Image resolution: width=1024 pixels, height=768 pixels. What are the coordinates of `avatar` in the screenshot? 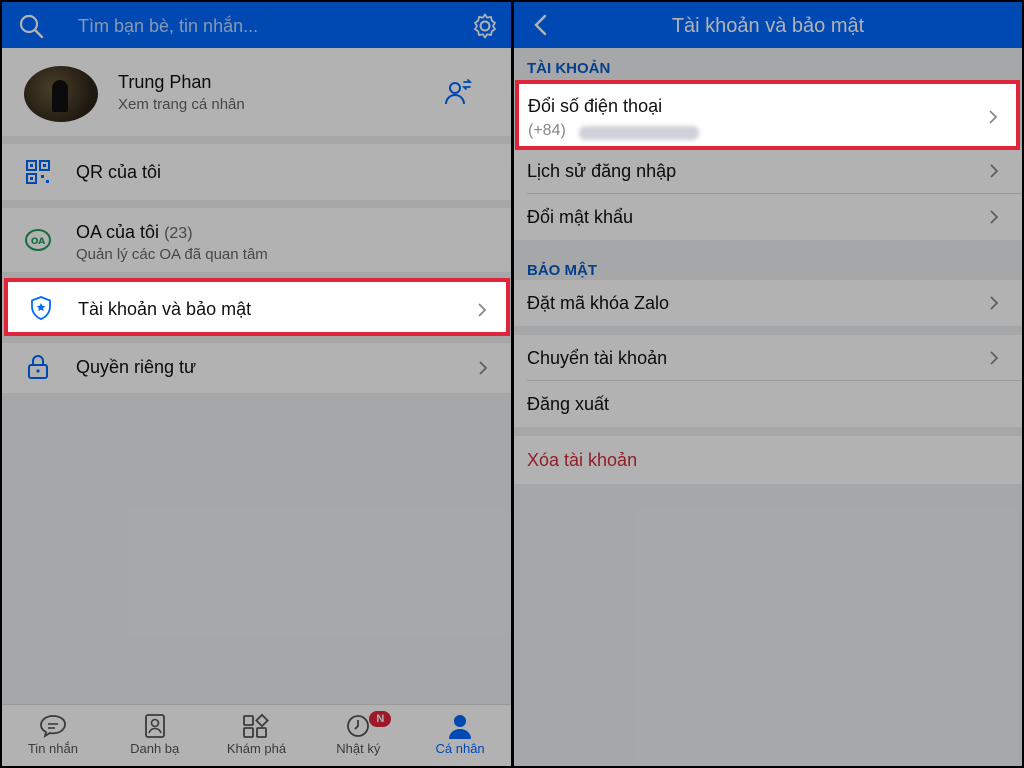 It's located at (61, 94).